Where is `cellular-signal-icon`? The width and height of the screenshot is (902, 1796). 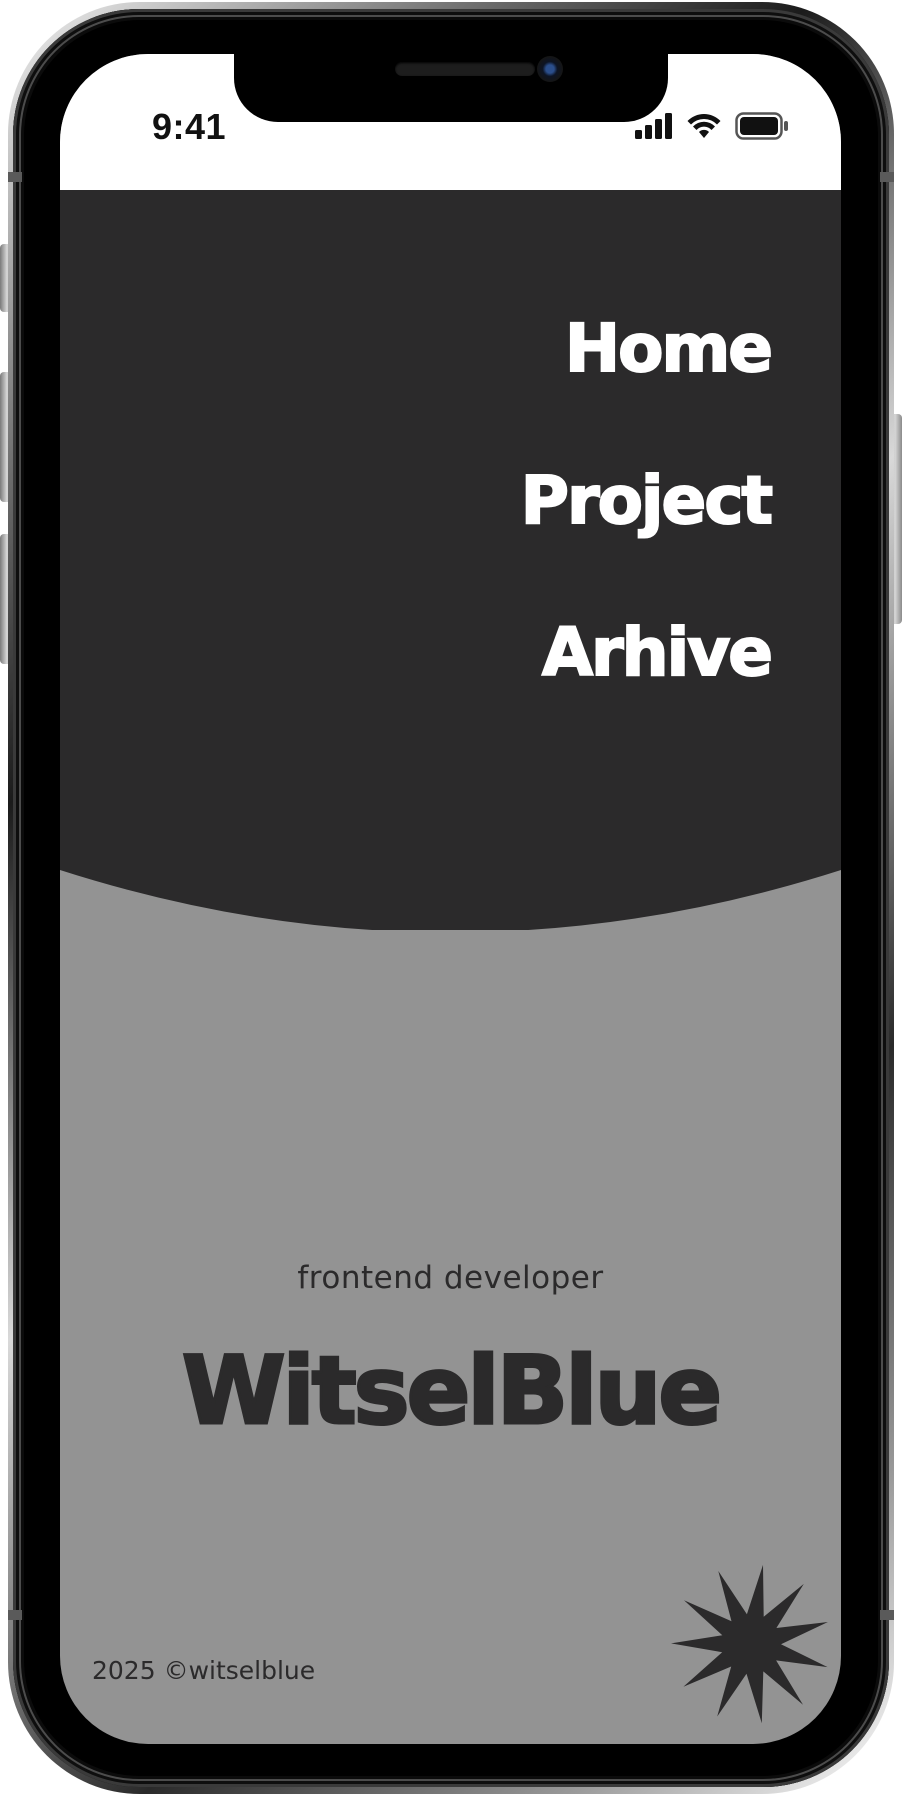
cellular-signal-icon is located at coordinates (654, 128).